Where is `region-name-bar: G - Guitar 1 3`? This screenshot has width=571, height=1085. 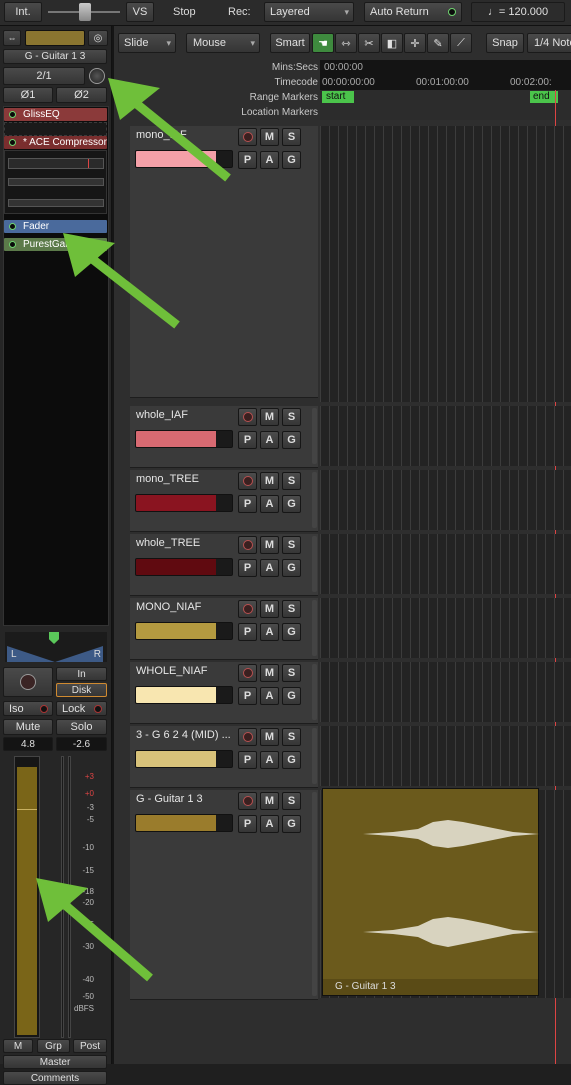
region-name-bar: G - Guitar 1 3 is located at coordinates (430, 987).